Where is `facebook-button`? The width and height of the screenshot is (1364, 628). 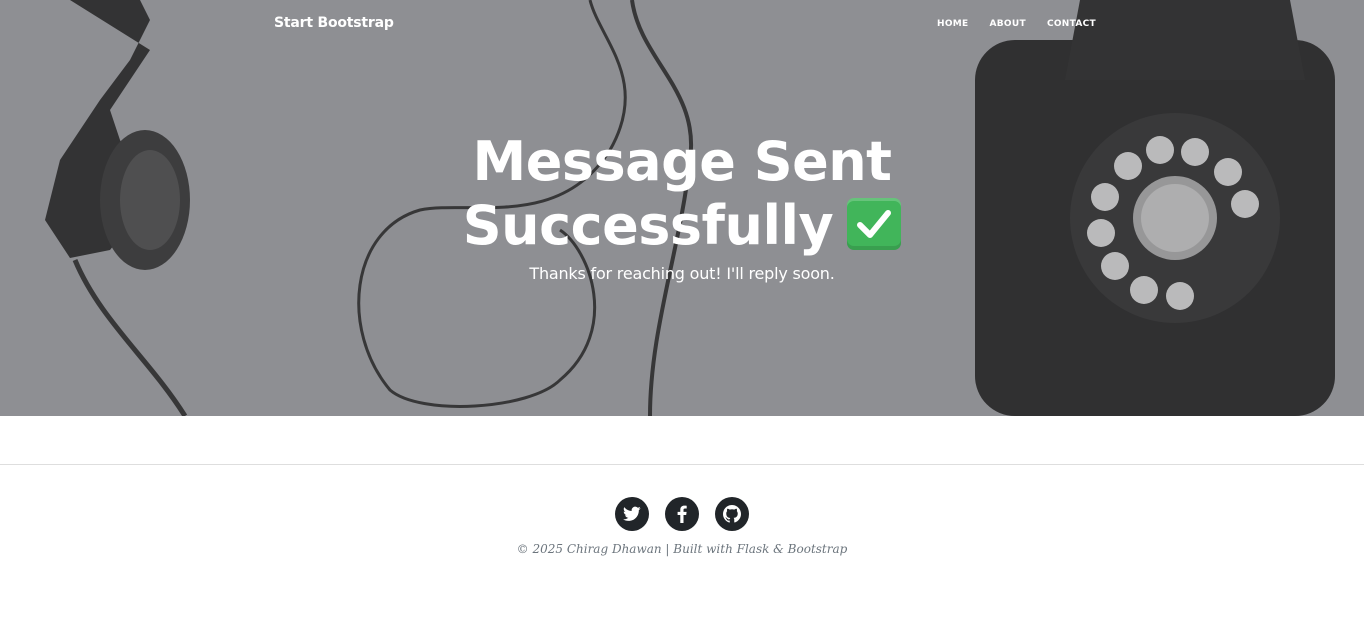 facebook-button is located at coordinates (682, 514).